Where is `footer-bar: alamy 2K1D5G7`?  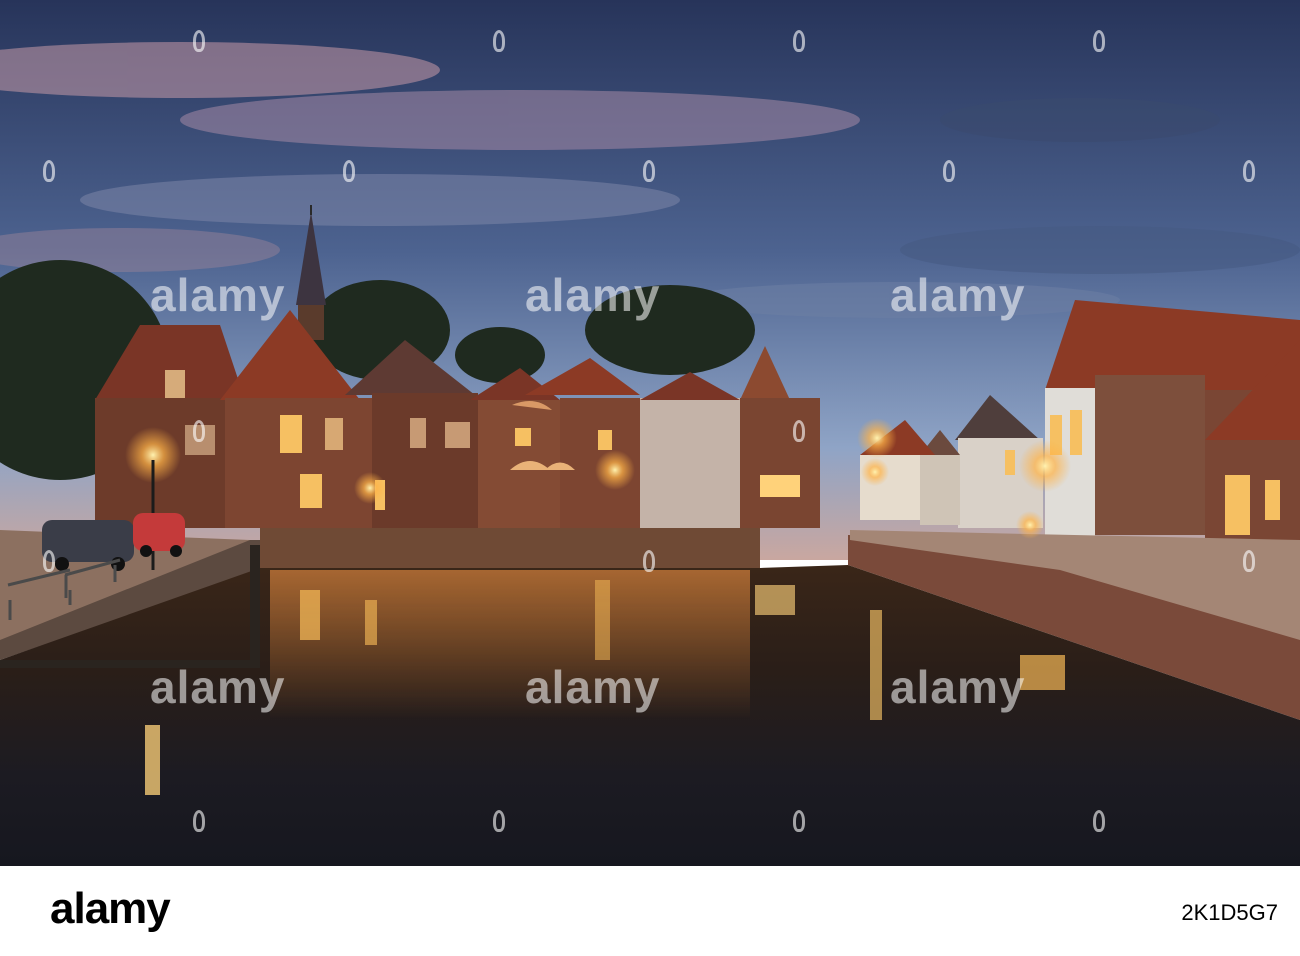 footer-bar: alamy 2K1D5G7 is located at coordinates (650, 911).